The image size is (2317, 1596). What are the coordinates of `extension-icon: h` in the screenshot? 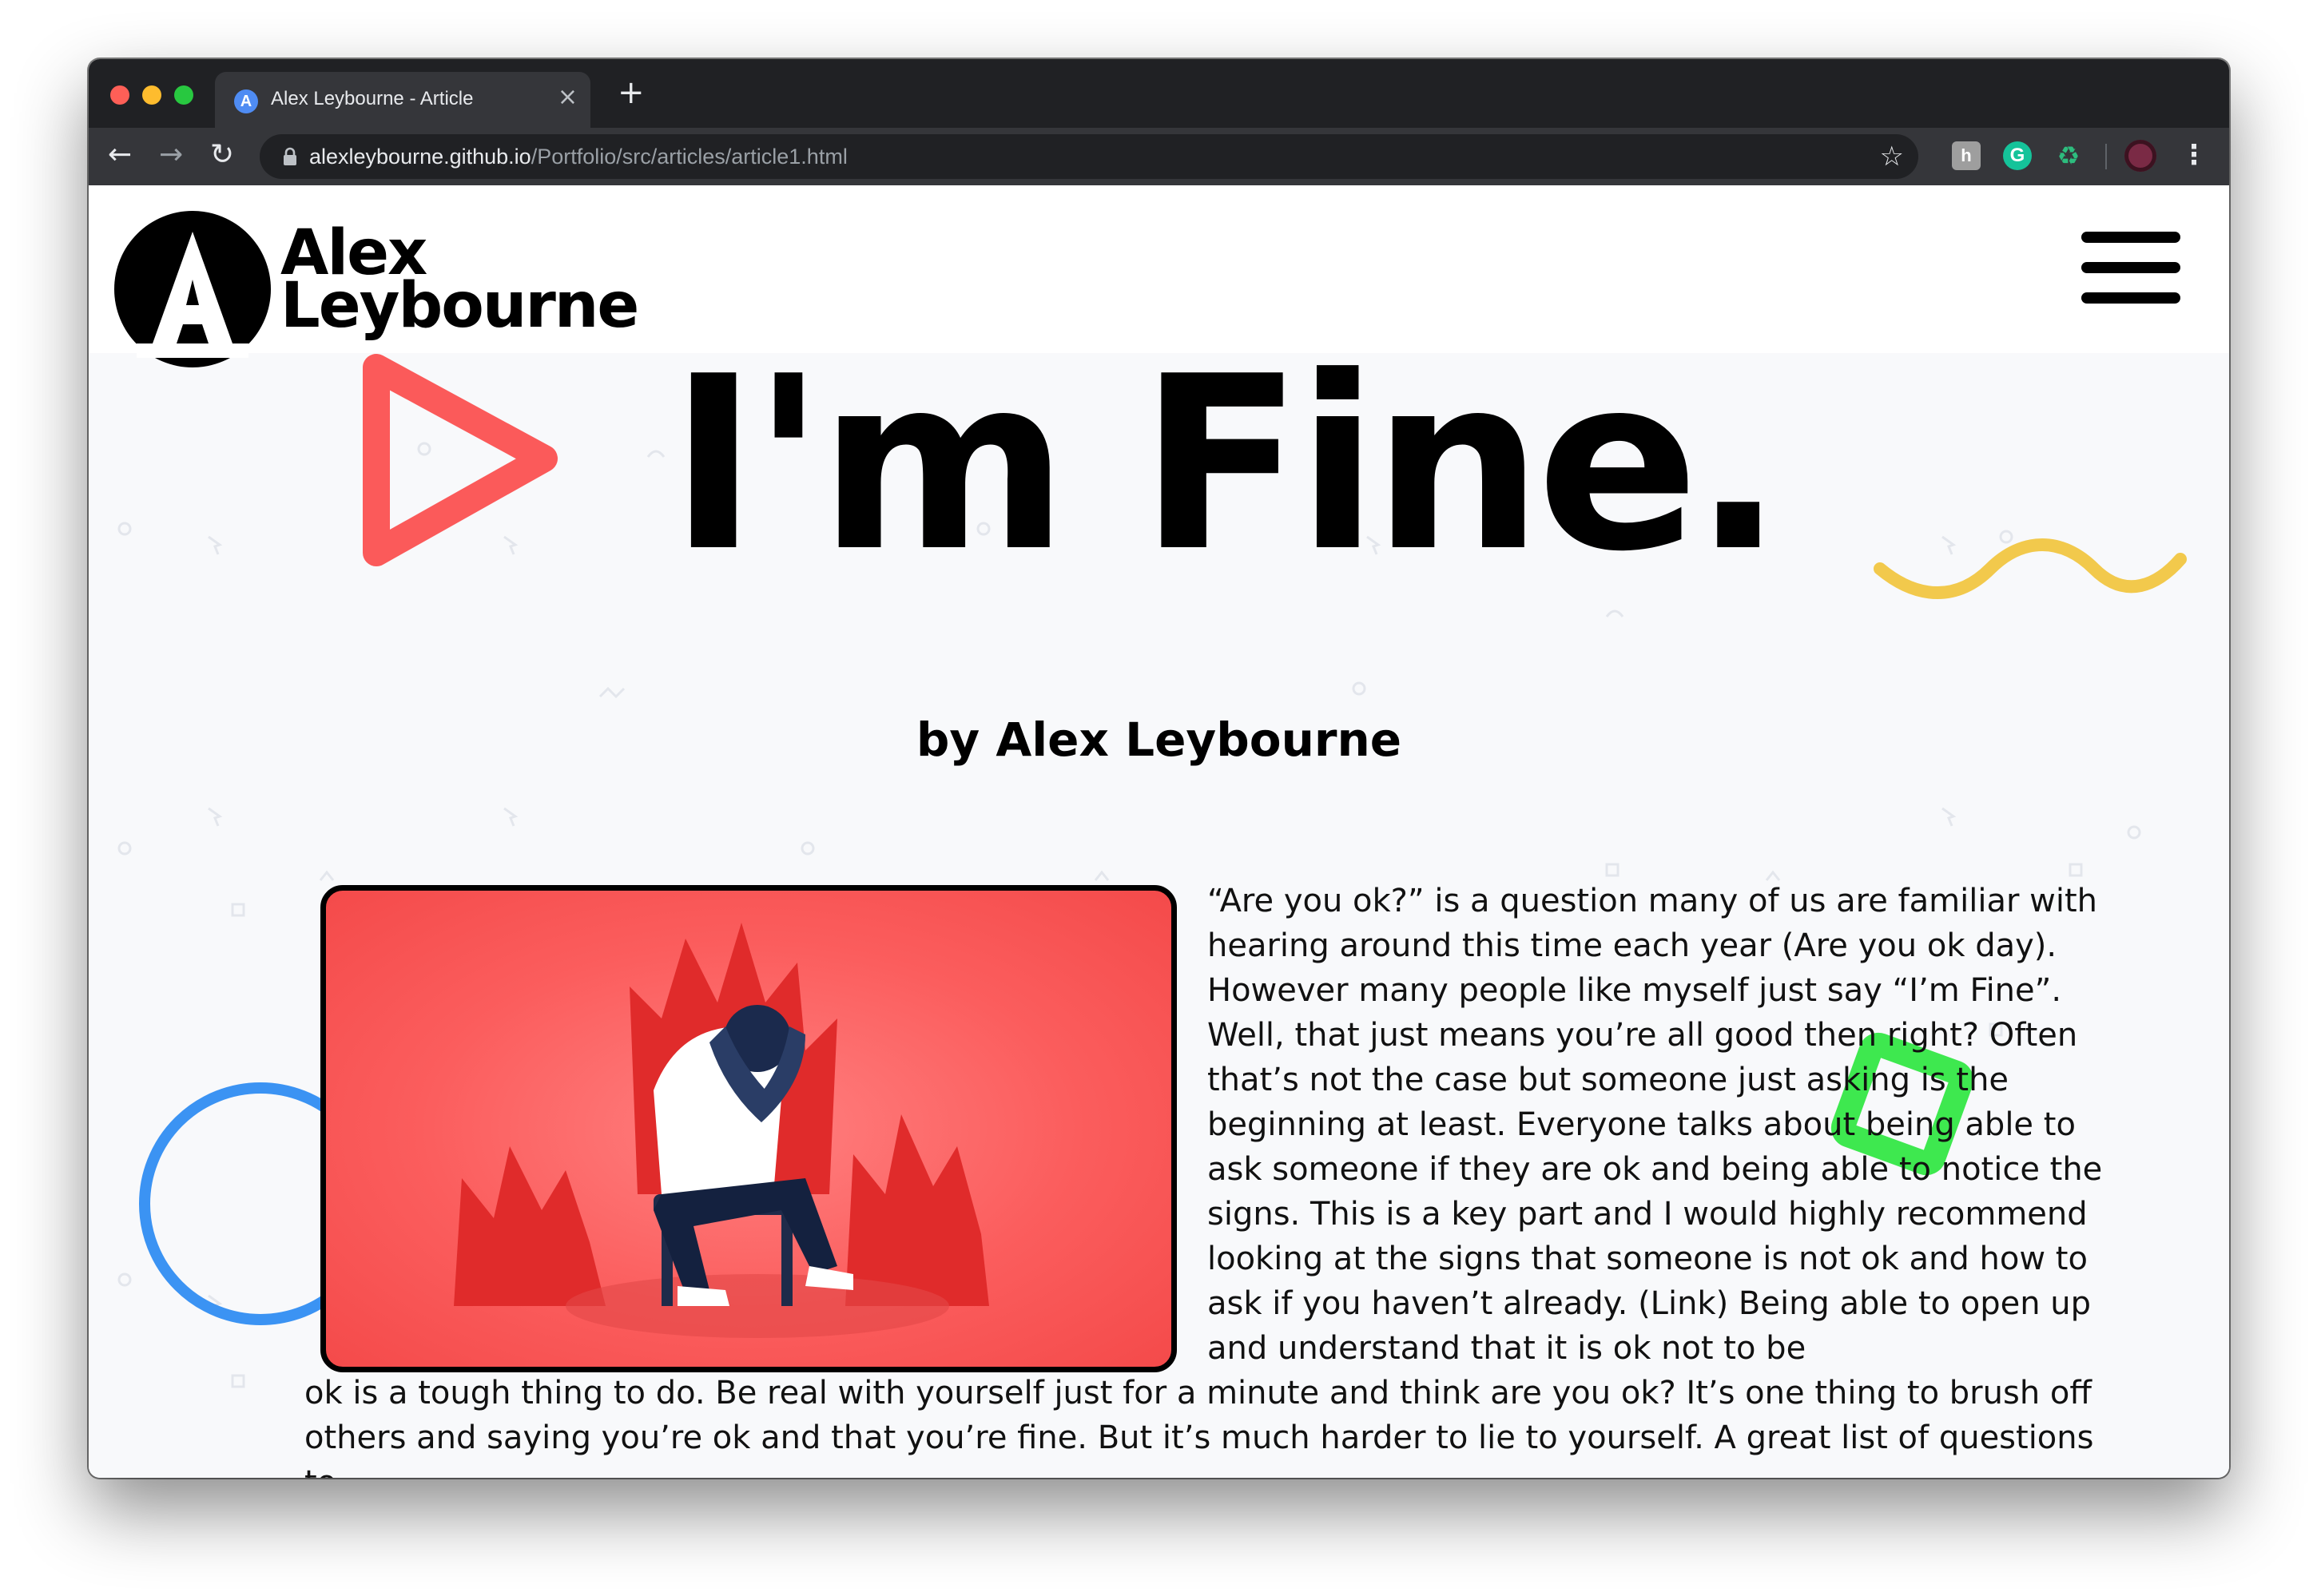 It's located at (1966, 155).